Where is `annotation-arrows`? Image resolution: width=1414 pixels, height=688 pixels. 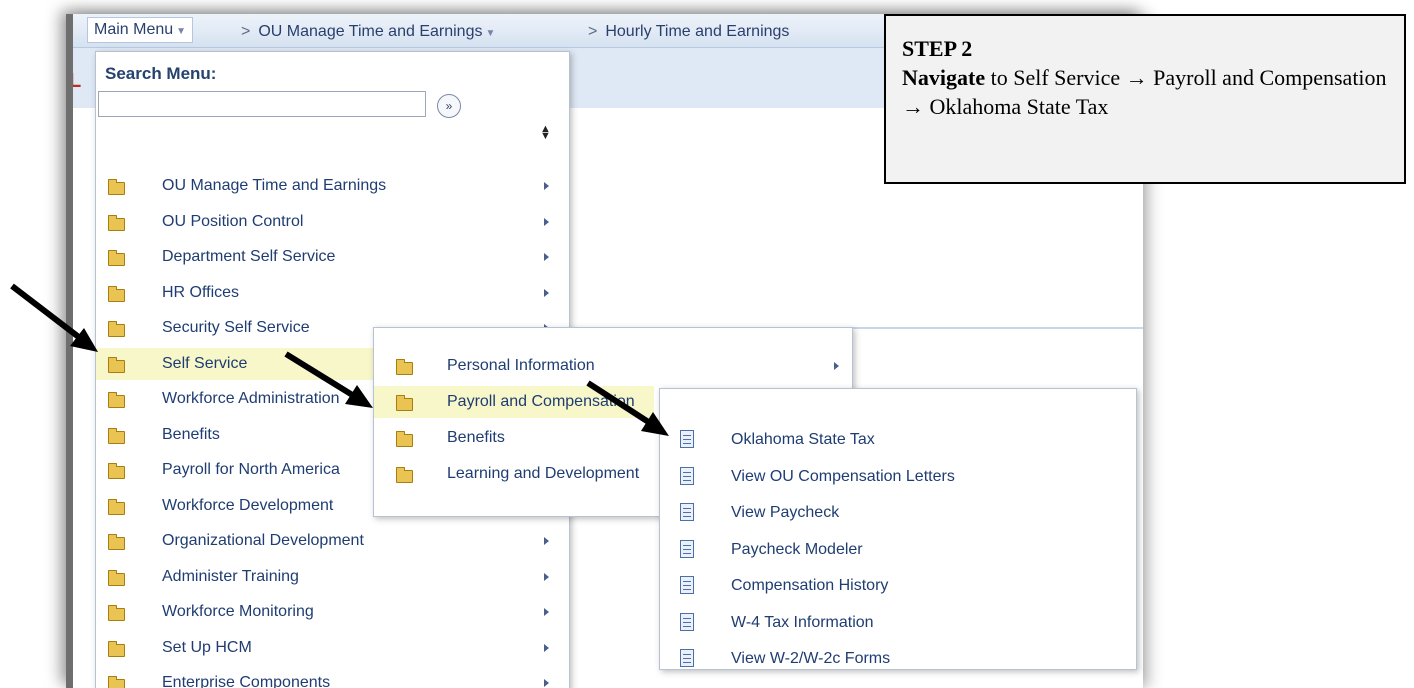 annotation-arrows is located at coordinates (339, 359).